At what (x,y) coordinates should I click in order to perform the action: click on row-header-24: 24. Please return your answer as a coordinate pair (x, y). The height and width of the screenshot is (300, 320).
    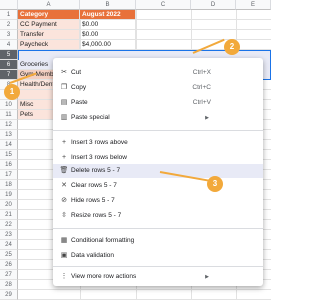
    Looking at the image, I should click on (9, 245).